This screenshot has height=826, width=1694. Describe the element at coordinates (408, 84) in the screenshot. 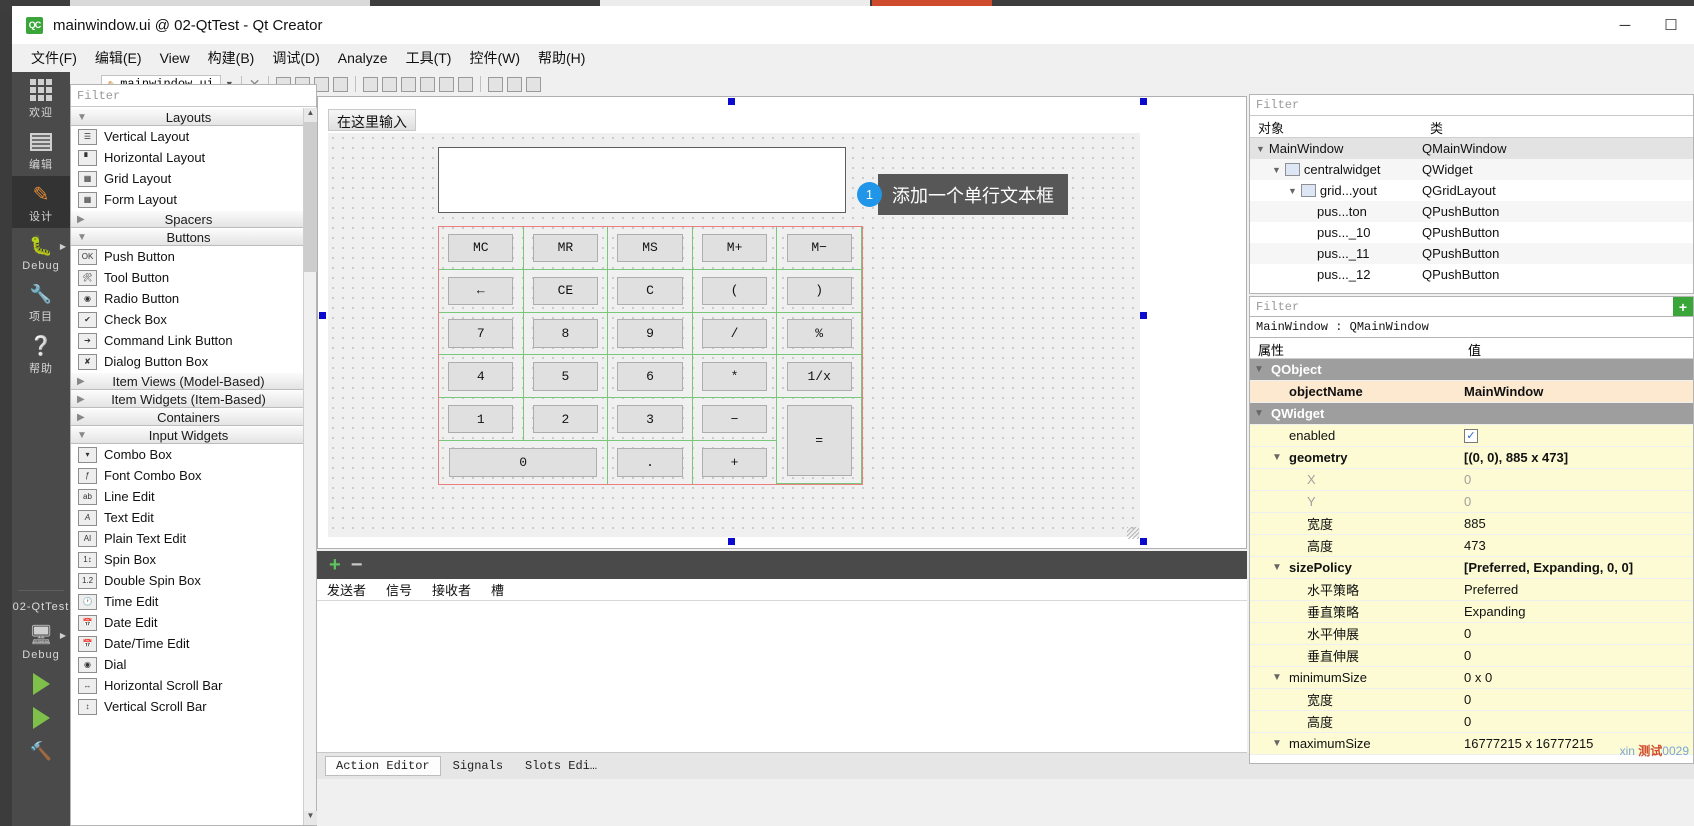

I see `layout-splitter-h-icon` at that location.